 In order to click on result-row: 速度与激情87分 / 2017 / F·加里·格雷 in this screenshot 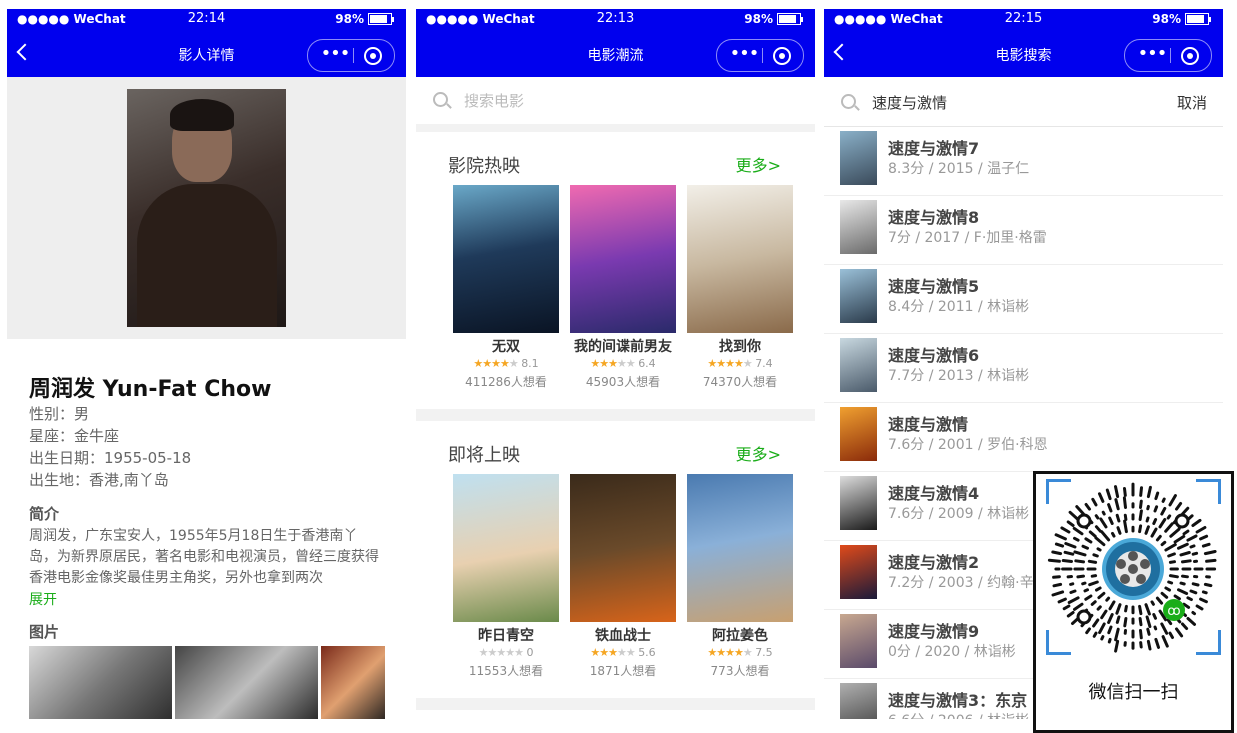, I will do `click(1023, 230)`.